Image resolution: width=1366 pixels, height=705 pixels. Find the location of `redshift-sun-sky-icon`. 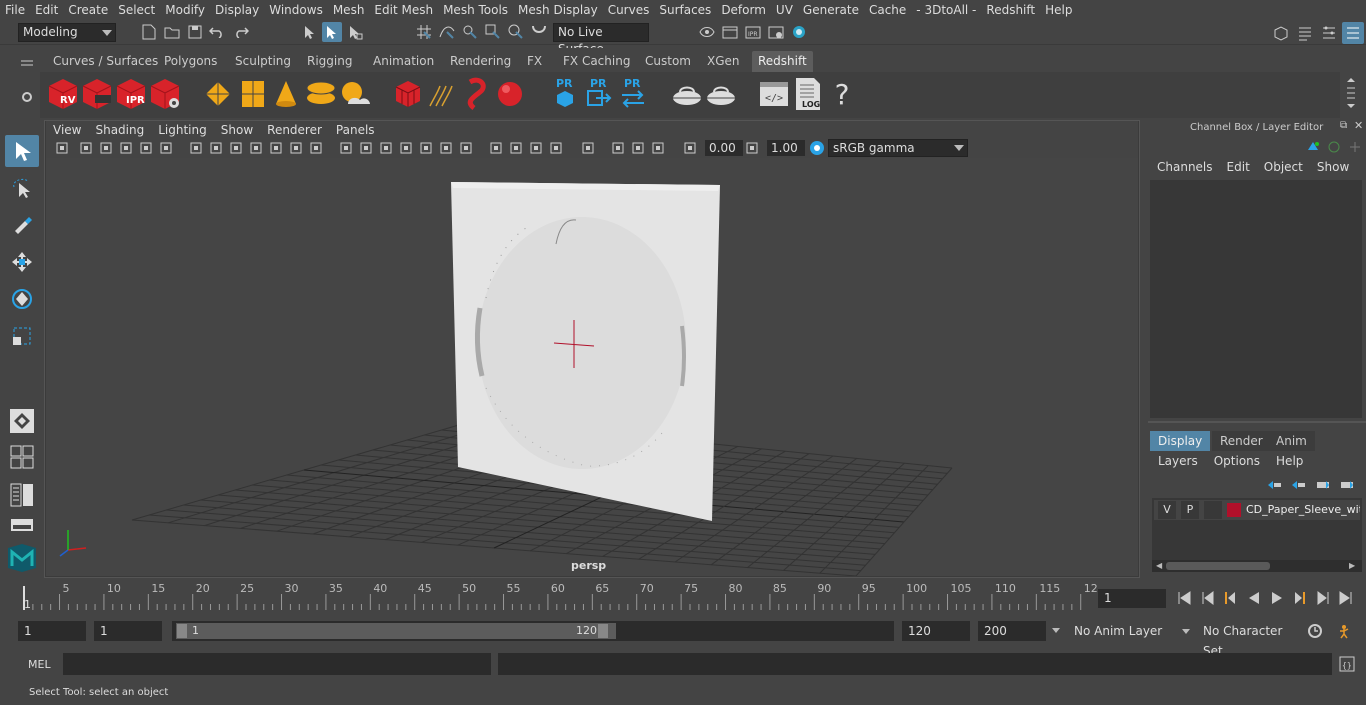

redshift-sun-sky-icon is located at coordinates (355, 94).